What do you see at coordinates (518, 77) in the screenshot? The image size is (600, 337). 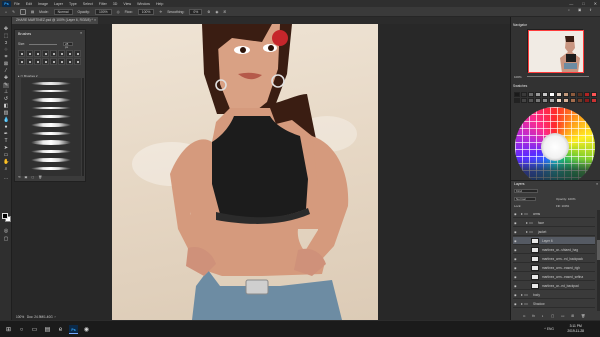 I see `navigator-zoom: 100%` at bounding box center [518, 77].